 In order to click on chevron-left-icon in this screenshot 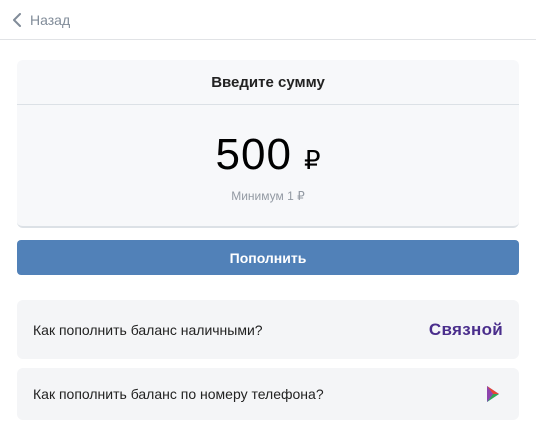, I will do `click(17, 19)`.